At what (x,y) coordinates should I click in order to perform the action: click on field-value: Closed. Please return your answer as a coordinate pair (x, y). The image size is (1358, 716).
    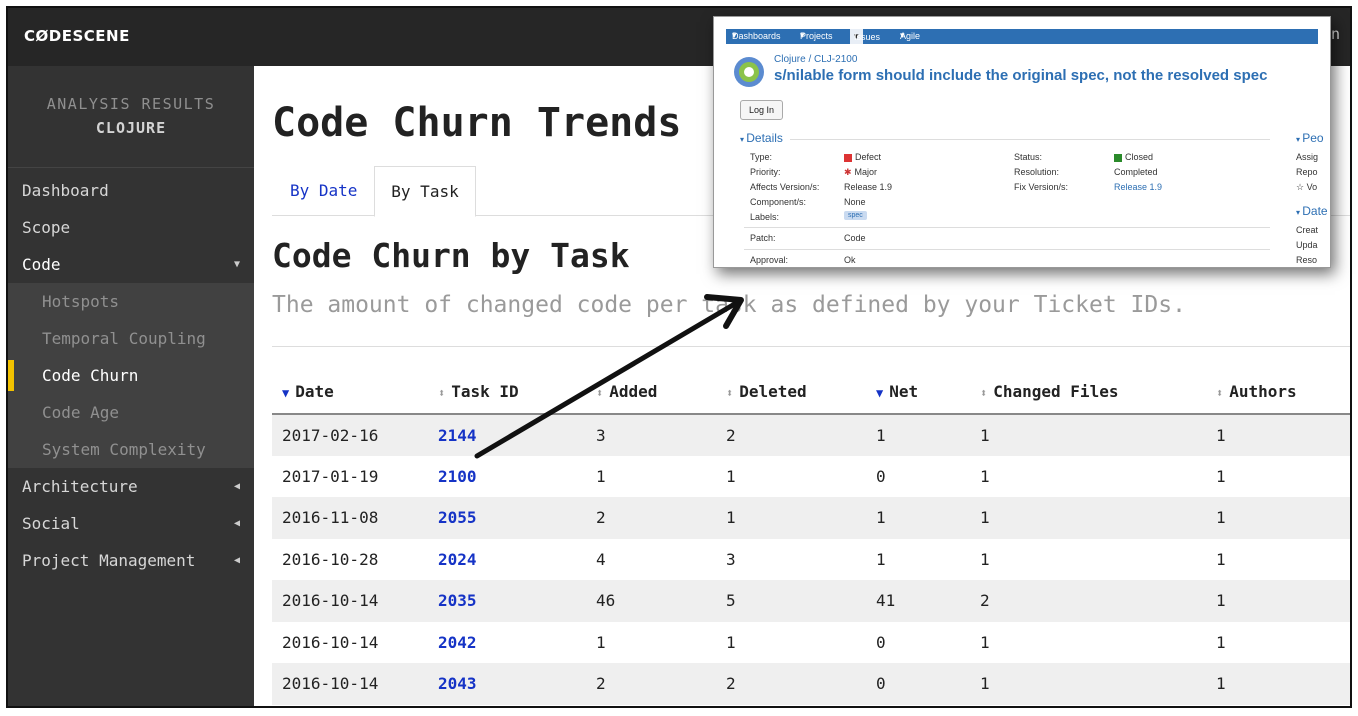
    Looking at the image, I should click on (1133, 157).